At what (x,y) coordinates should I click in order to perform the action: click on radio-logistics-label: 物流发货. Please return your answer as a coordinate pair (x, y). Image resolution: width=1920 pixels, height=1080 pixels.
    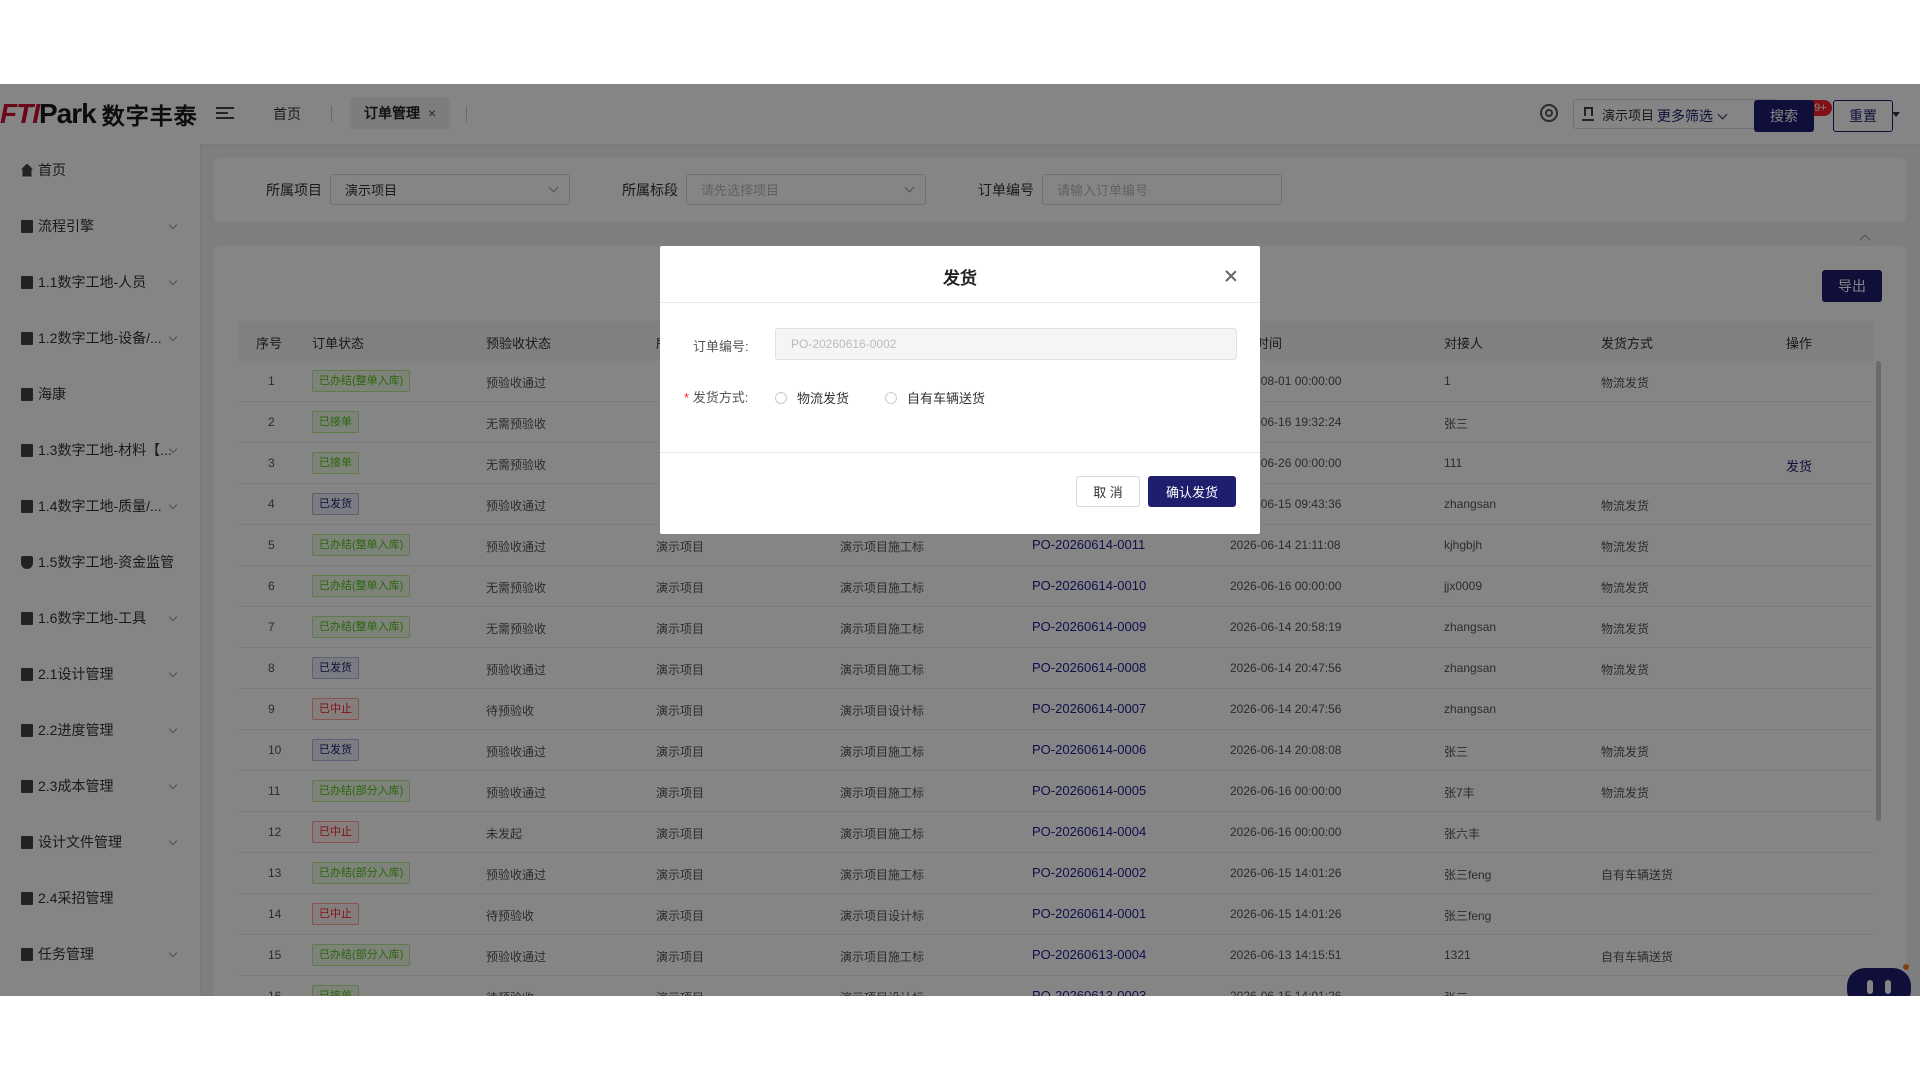
    Looking at the image, I should click on (823, 398).